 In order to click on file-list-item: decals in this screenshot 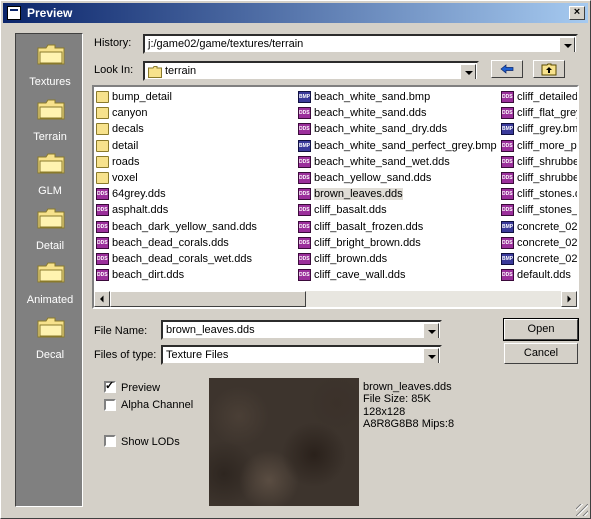, I will do `click(194, 129)`.